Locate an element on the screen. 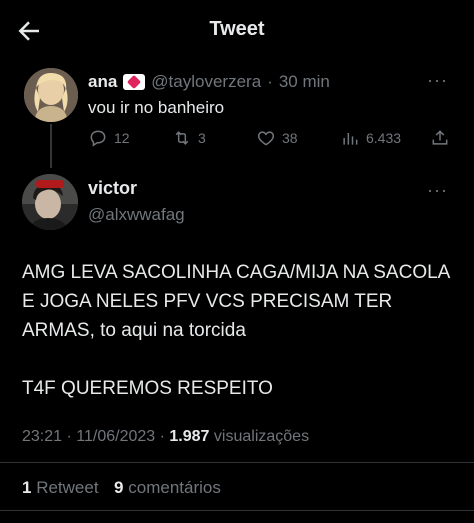 The height and width of the screenshot is (523, 474). main-author: victor @alxwwafag is located at coordinates (136, 201).